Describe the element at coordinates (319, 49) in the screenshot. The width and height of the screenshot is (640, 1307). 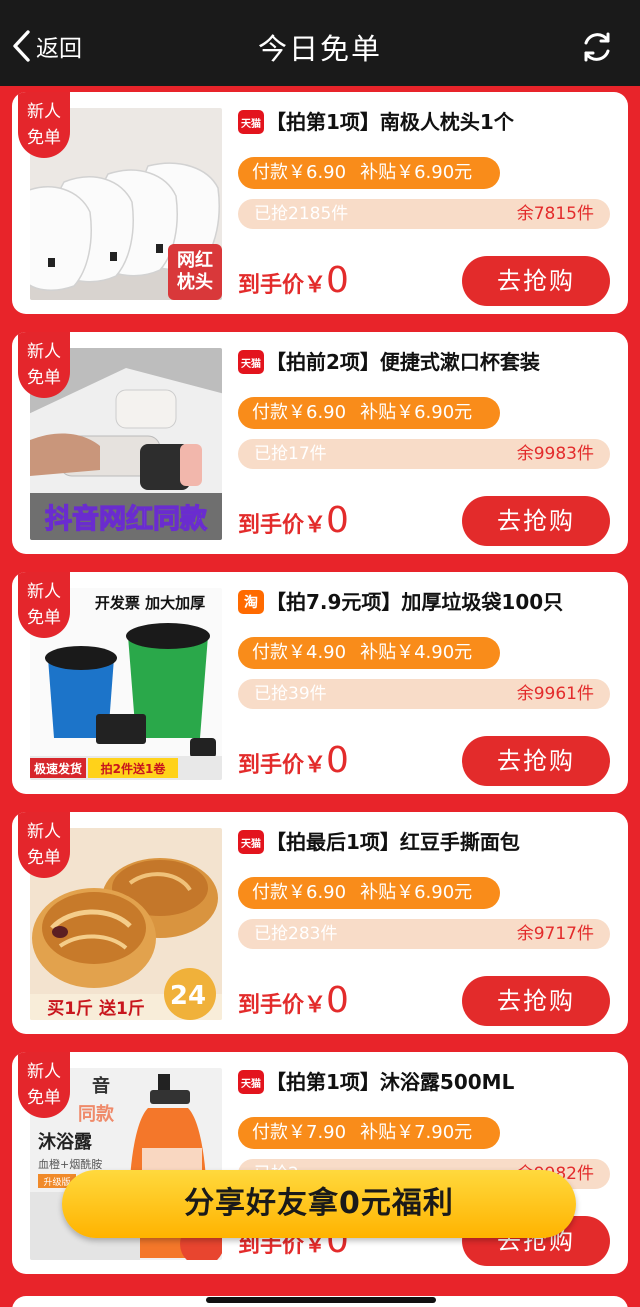
I see `page-title: 今日免单` at that location.